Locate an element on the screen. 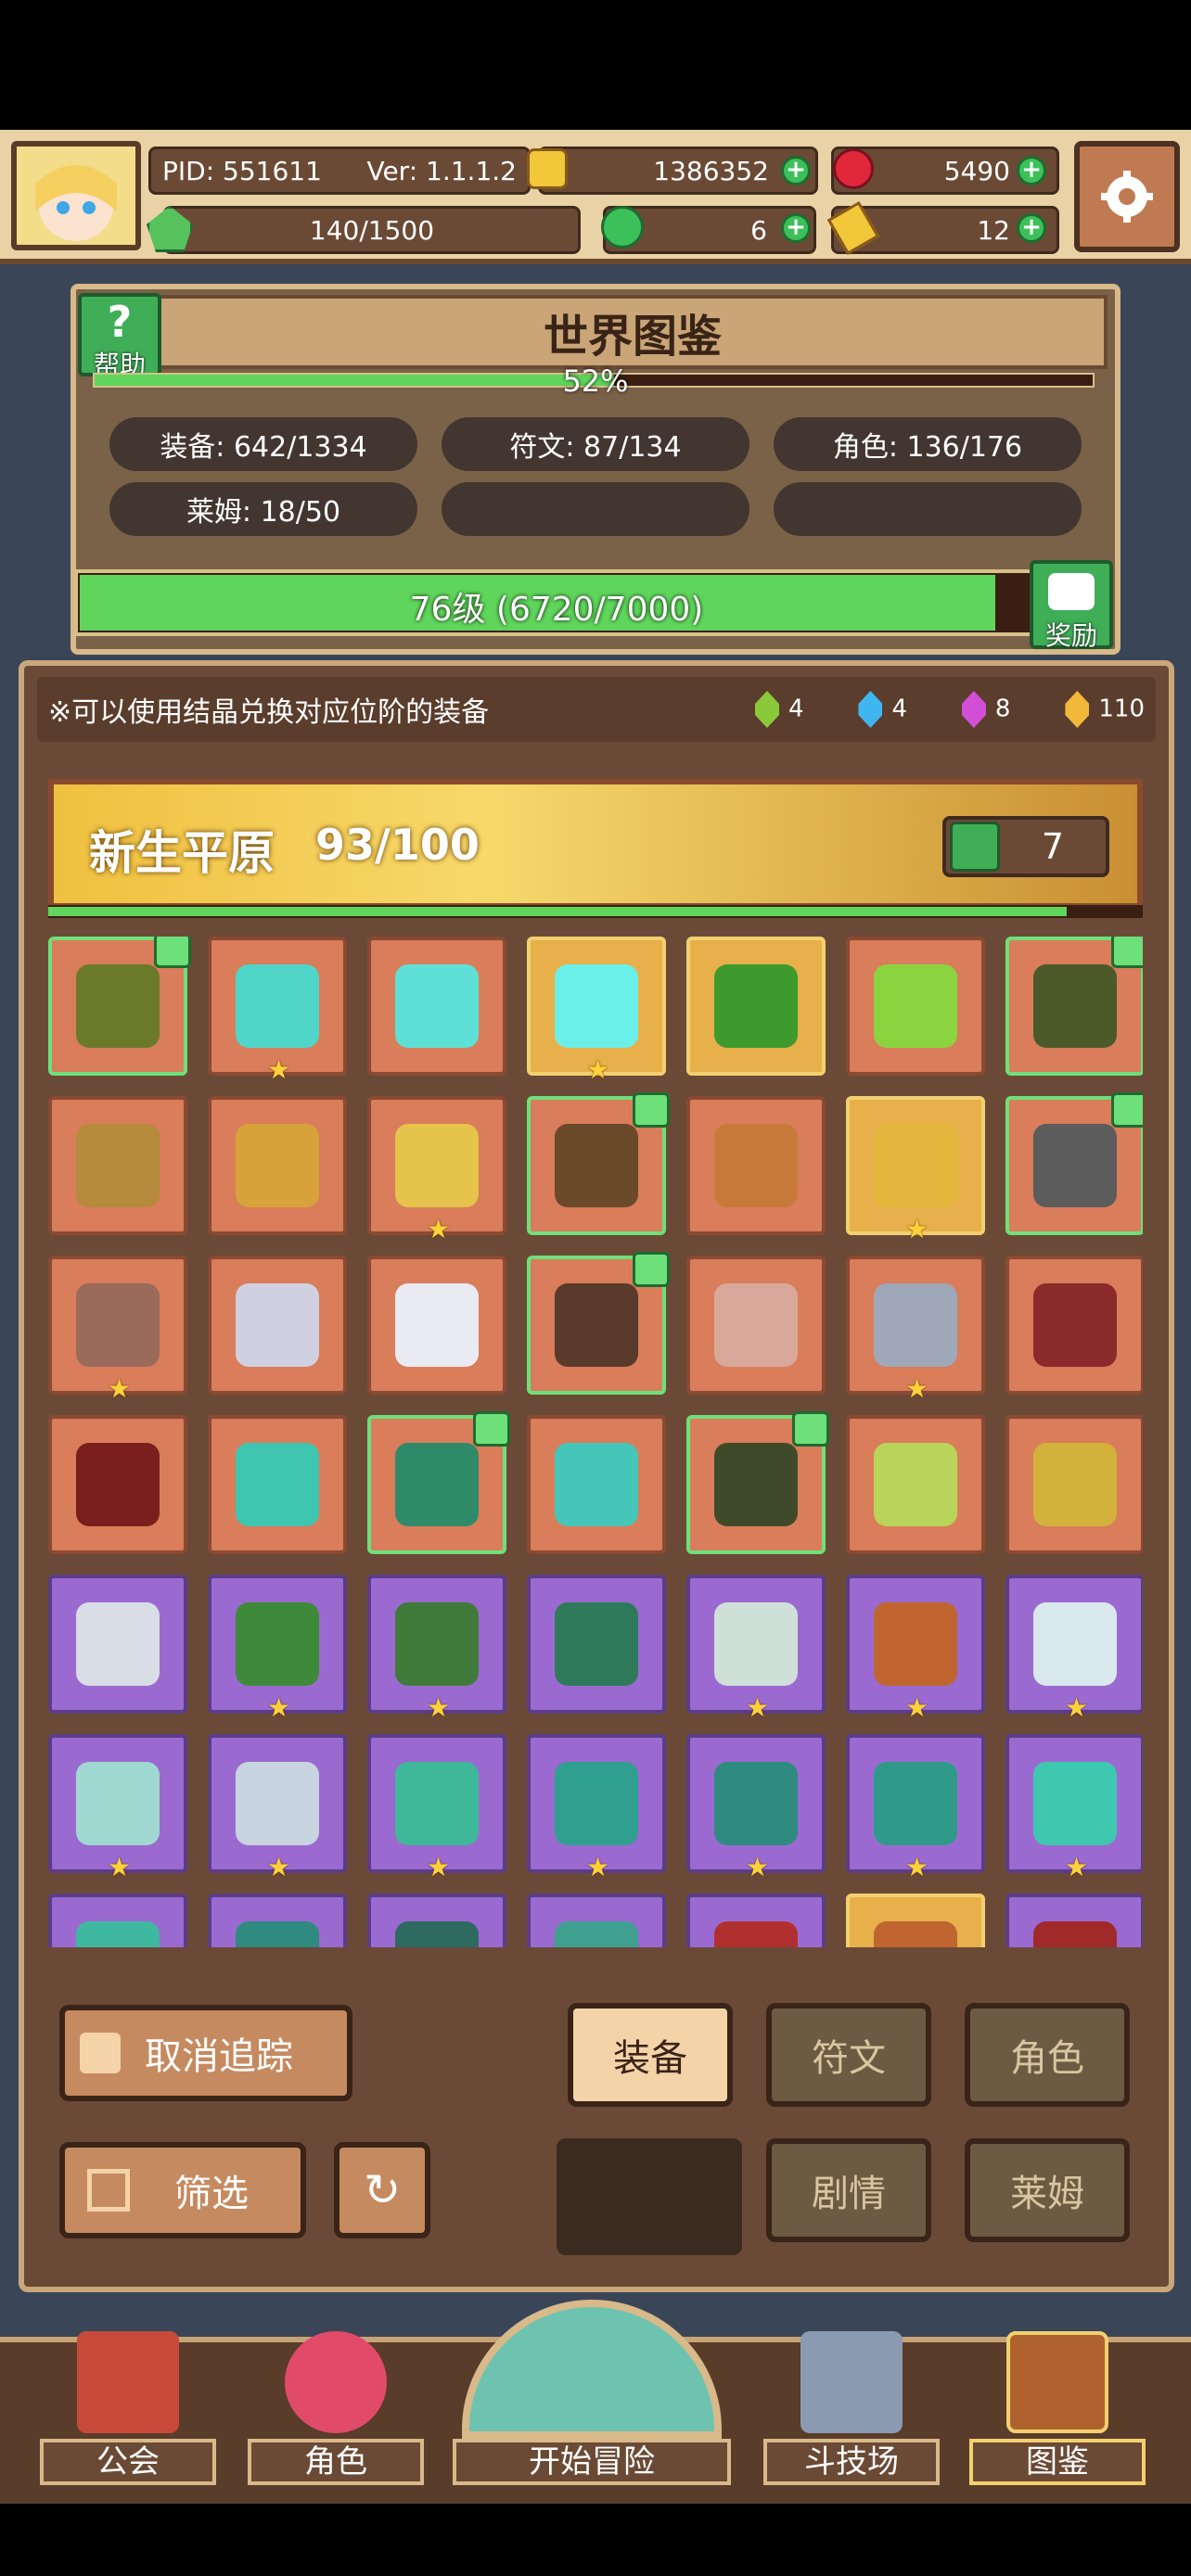  crossed-swords-icon is located at coordinates (851, 2382).